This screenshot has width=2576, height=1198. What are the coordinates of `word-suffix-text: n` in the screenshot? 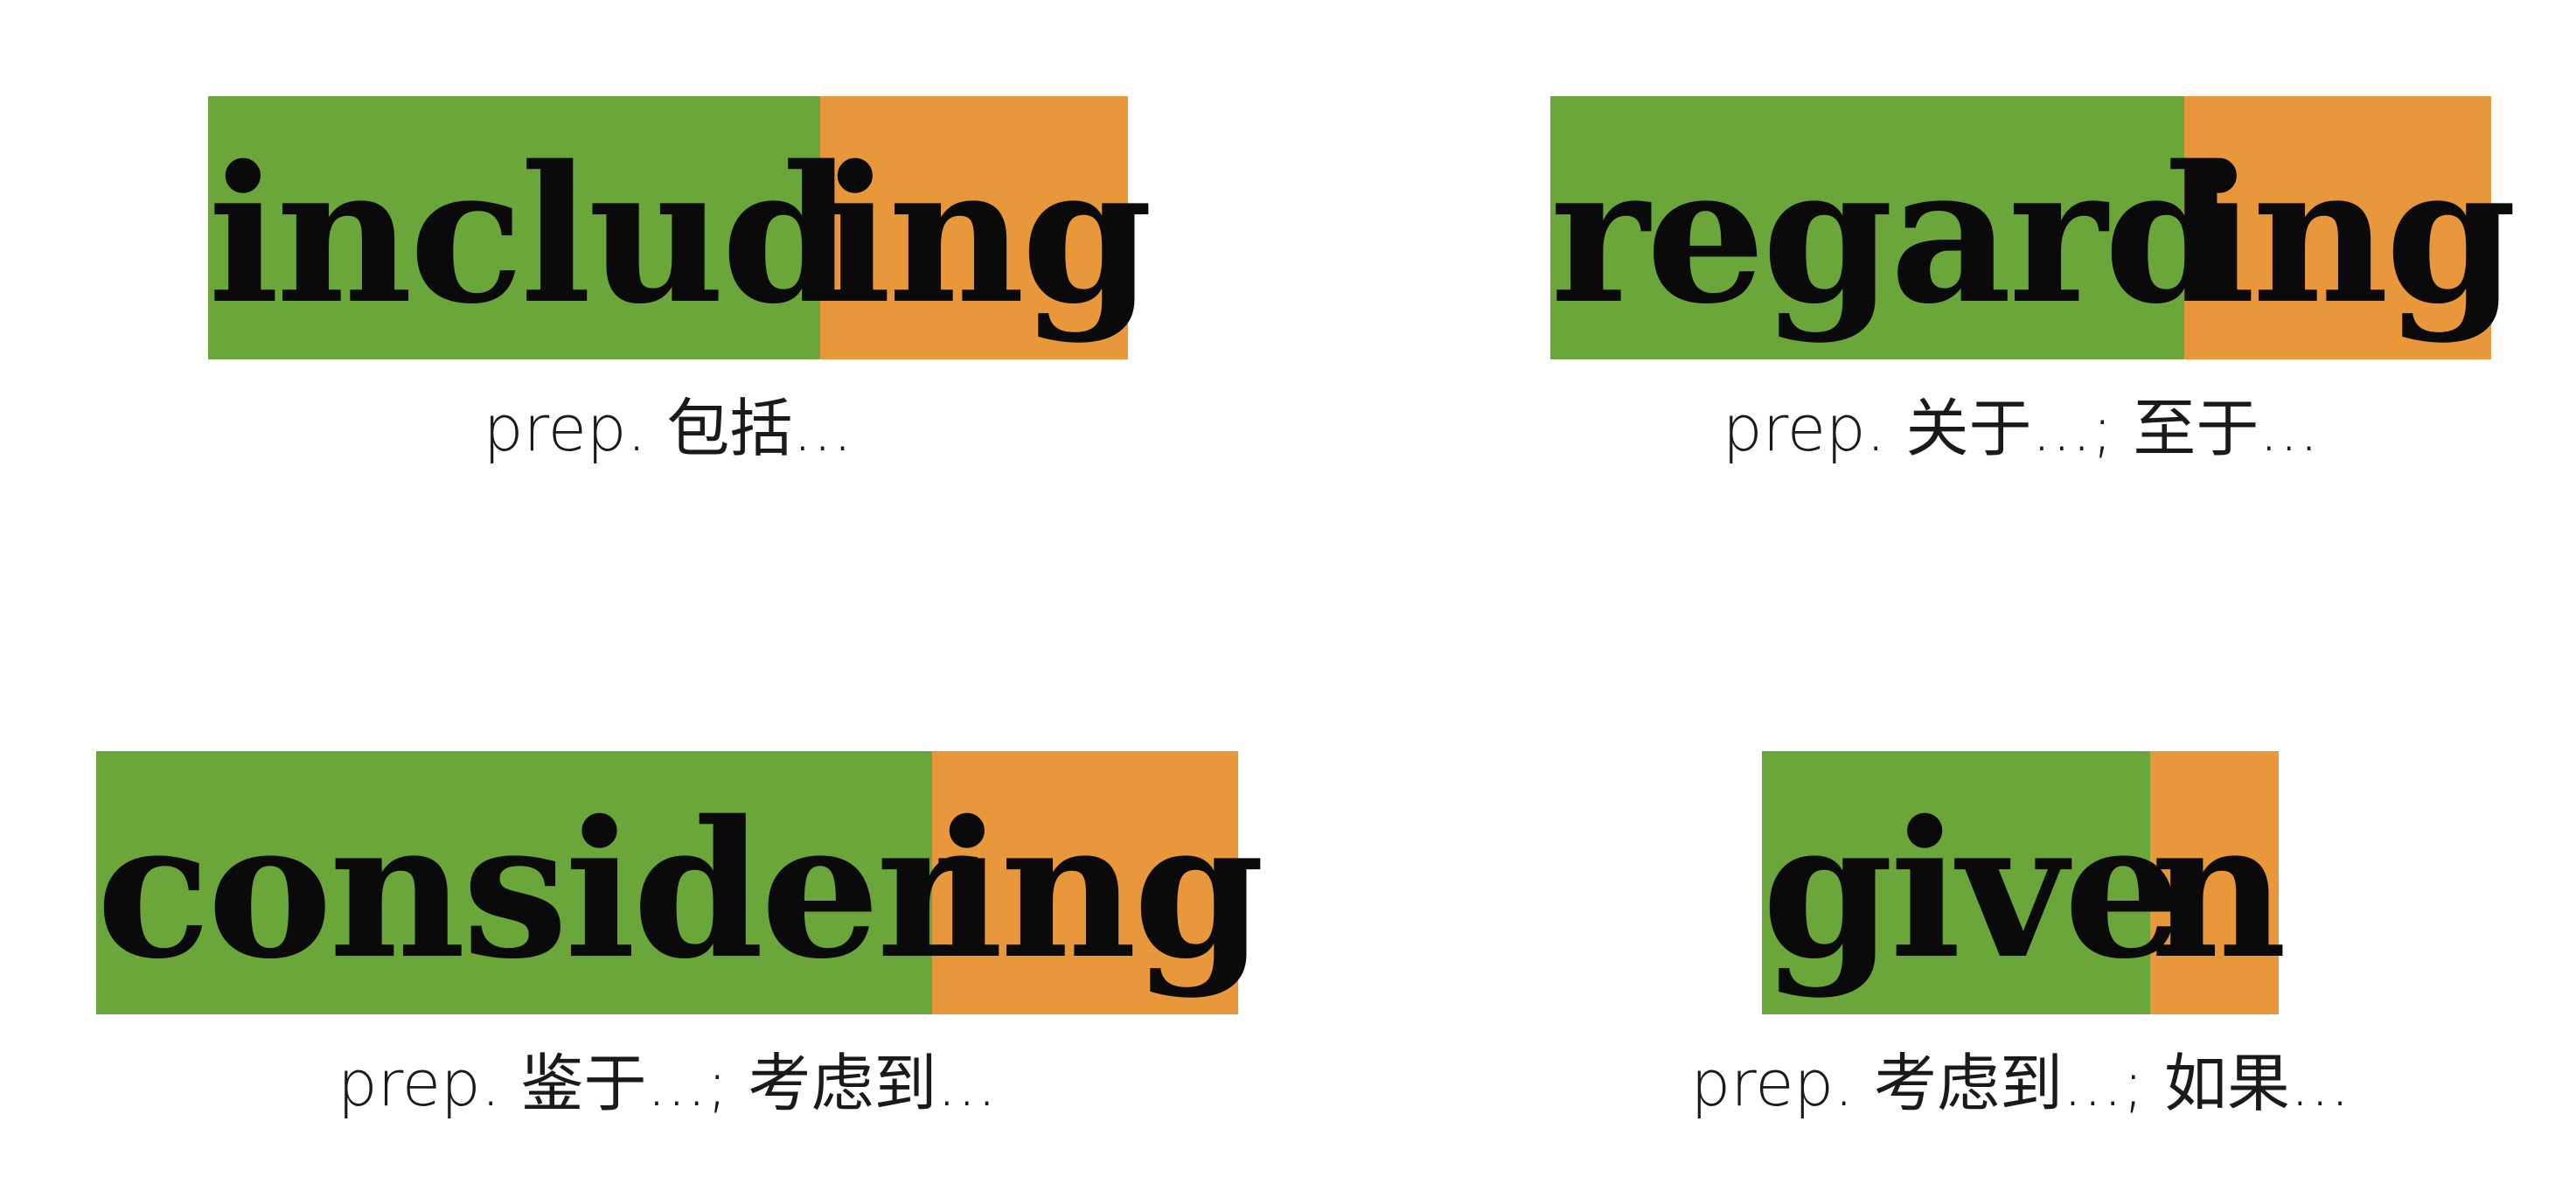 It's located at (2218, 889).